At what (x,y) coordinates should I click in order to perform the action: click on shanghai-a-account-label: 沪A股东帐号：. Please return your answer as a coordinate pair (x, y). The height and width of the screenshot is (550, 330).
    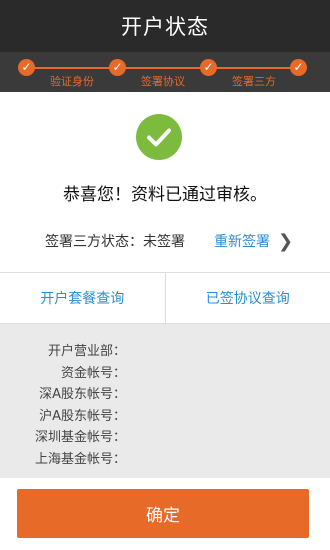
    Looking at the image, I should click on (82, 416).